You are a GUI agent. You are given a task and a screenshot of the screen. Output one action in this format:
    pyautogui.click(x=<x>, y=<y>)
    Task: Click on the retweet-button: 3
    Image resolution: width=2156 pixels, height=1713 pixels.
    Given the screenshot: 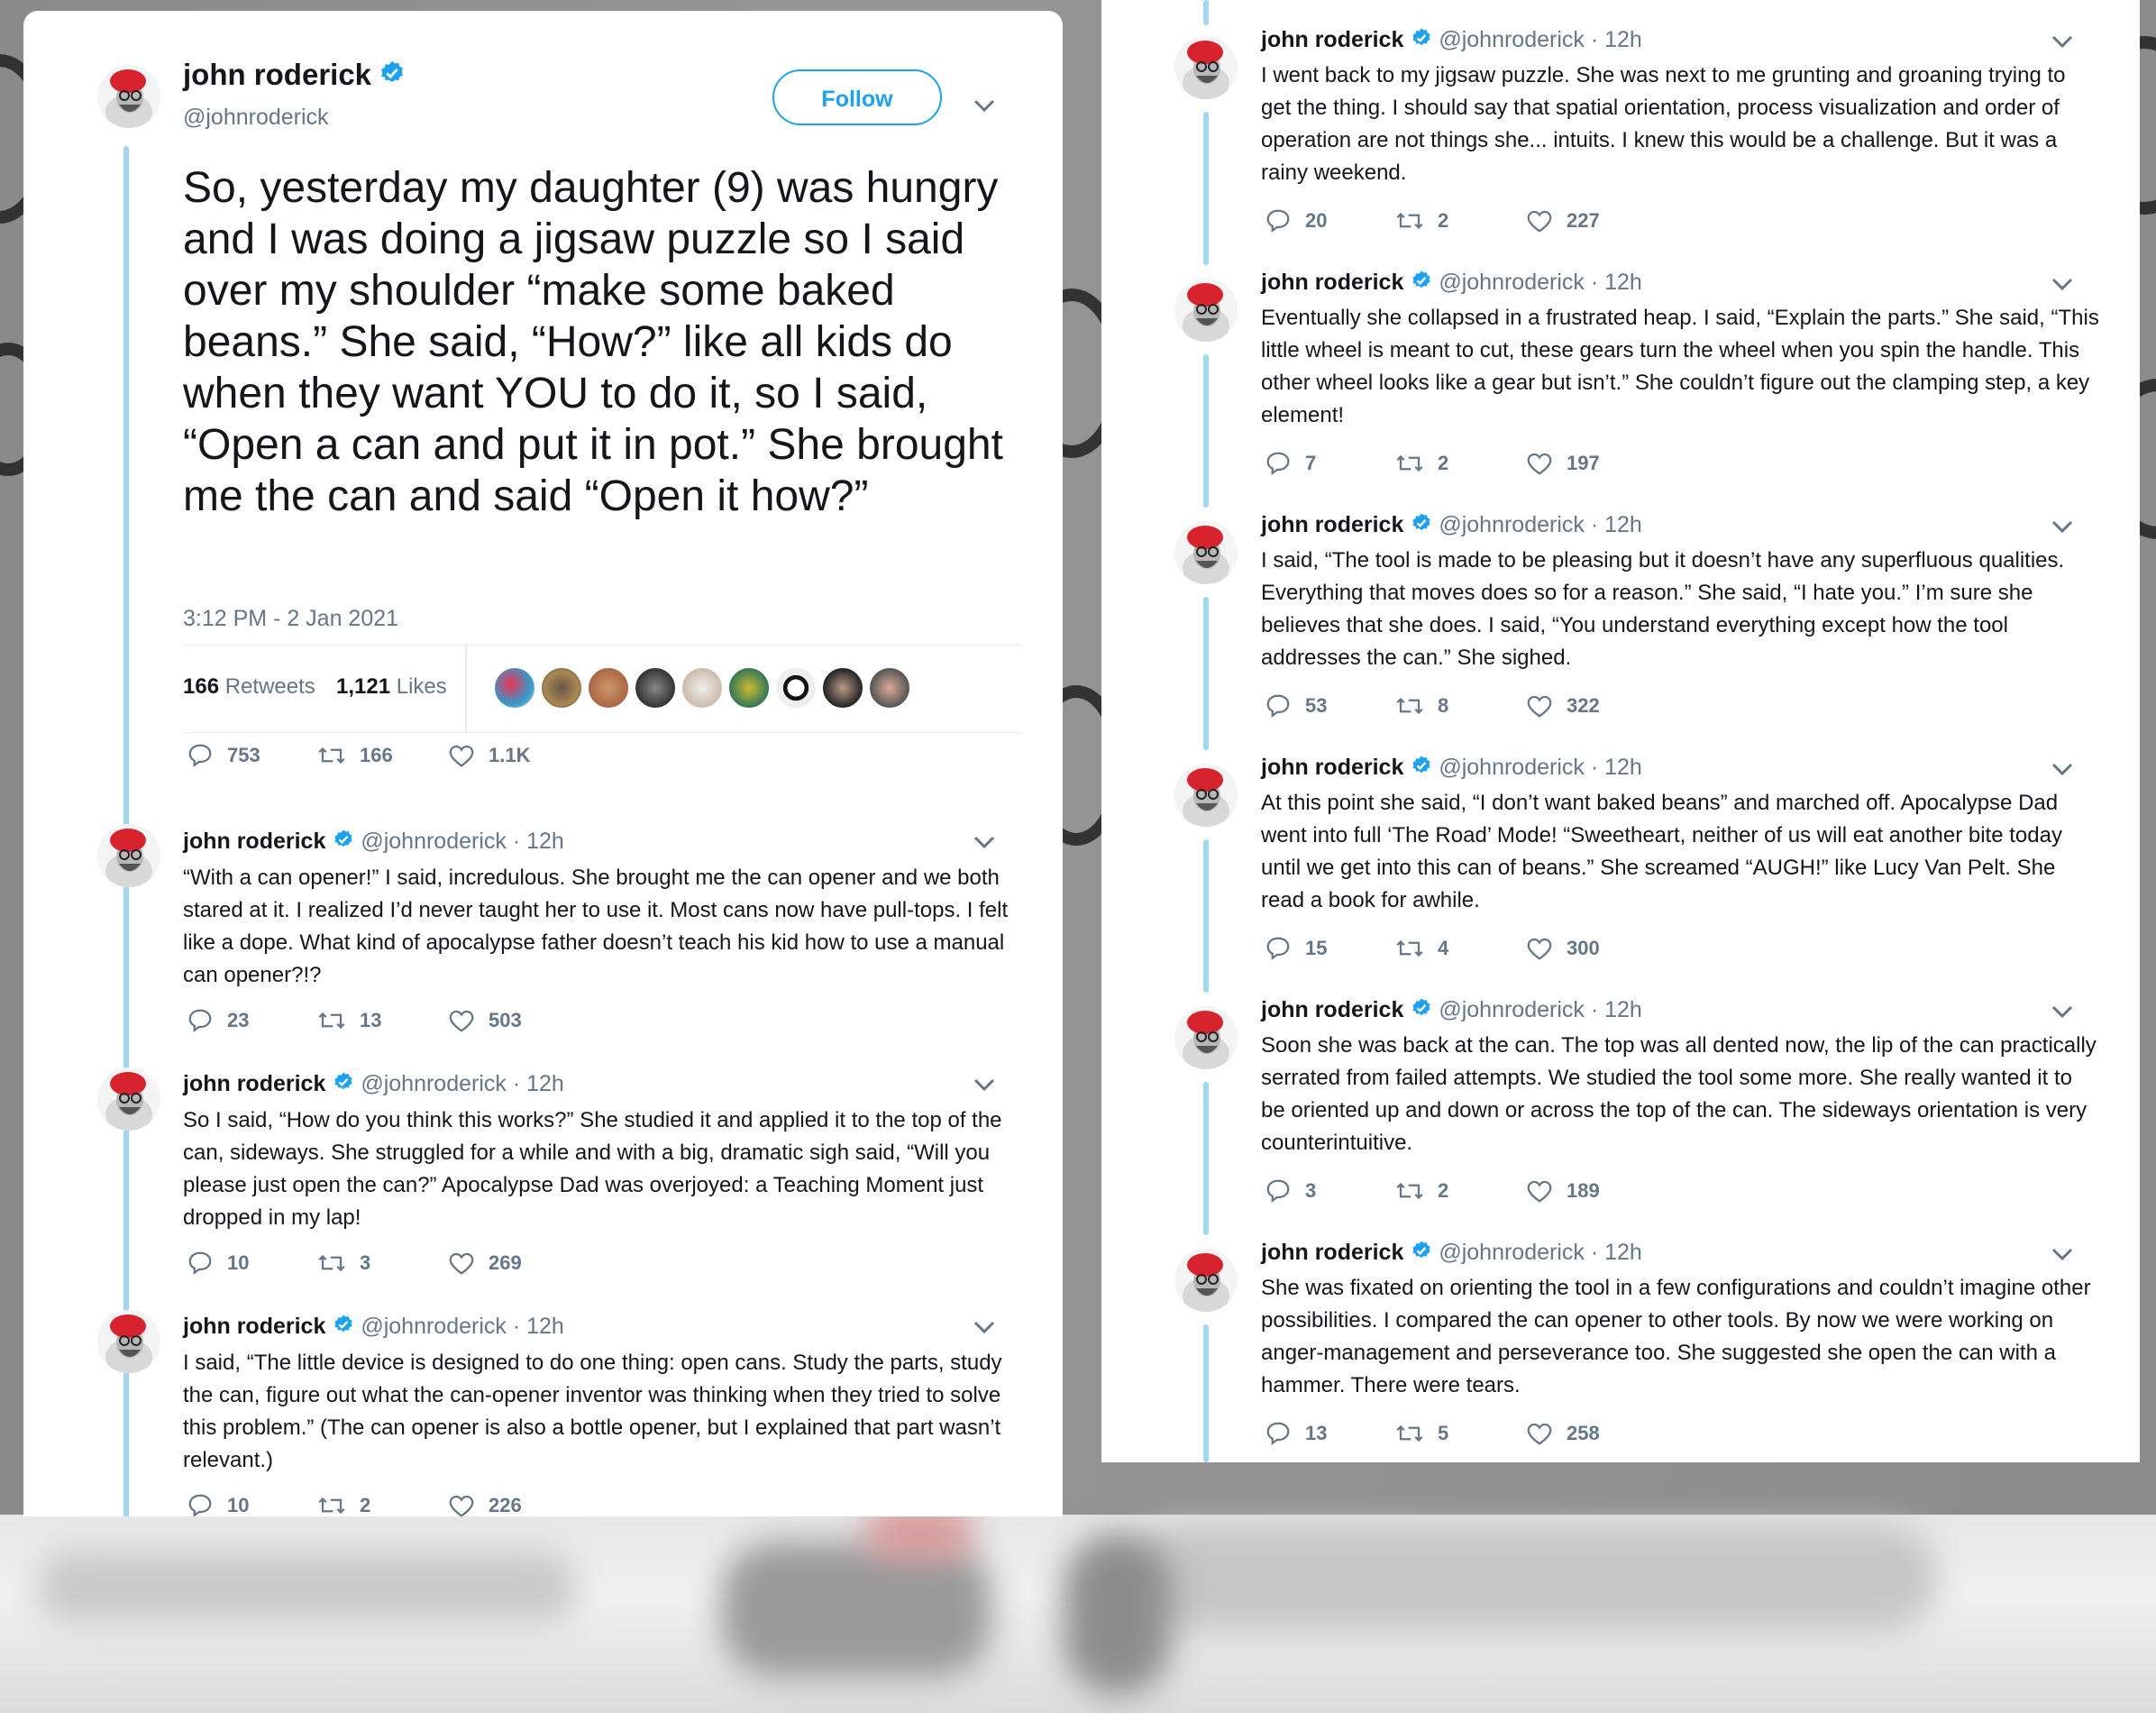 What is the action you would take?
    pyautogui.click(x=343, y=1263)
    